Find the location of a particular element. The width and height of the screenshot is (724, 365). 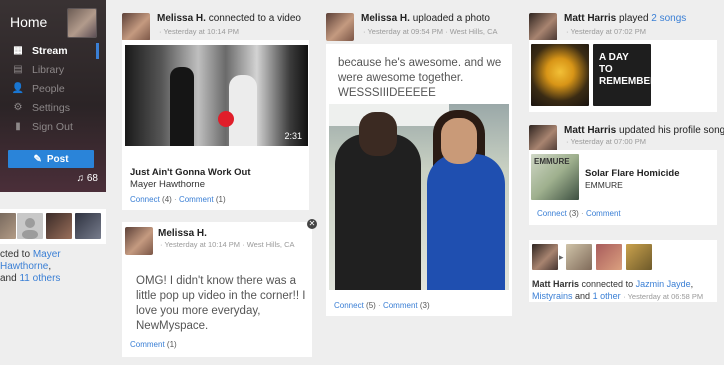

music-count: ♫ 68 is located at coordinates (87, 178).